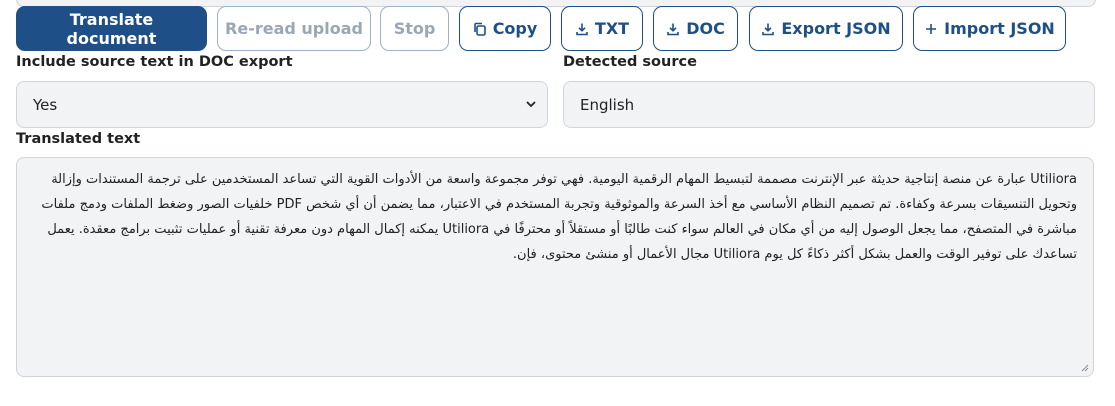  What do you see at coordinates (705, 28) in the screenshot?
I see `doc-label: DOC` at bounding box center [705, 28].